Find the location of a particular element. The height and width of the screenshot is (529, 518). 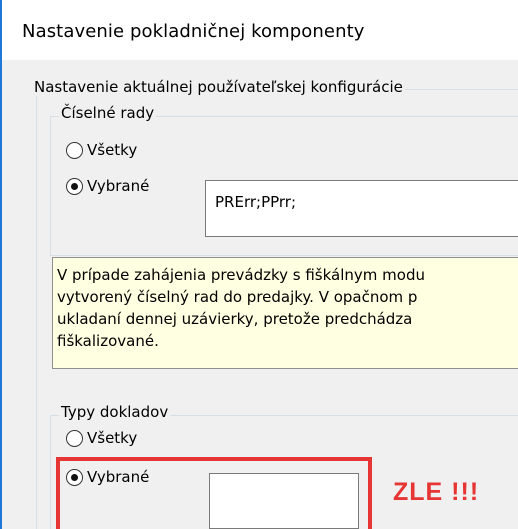

number-series-input: PRErr;PPrr; is located at coordinates (361, 208).